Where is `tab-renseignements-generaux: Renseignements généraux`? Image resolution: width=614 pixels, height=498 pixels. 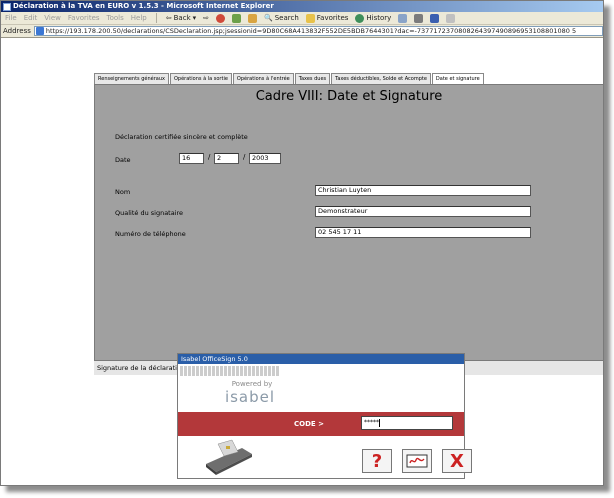 tab-renseignements-generaux: Renseignements généraux is located at coordinates (131, 78).